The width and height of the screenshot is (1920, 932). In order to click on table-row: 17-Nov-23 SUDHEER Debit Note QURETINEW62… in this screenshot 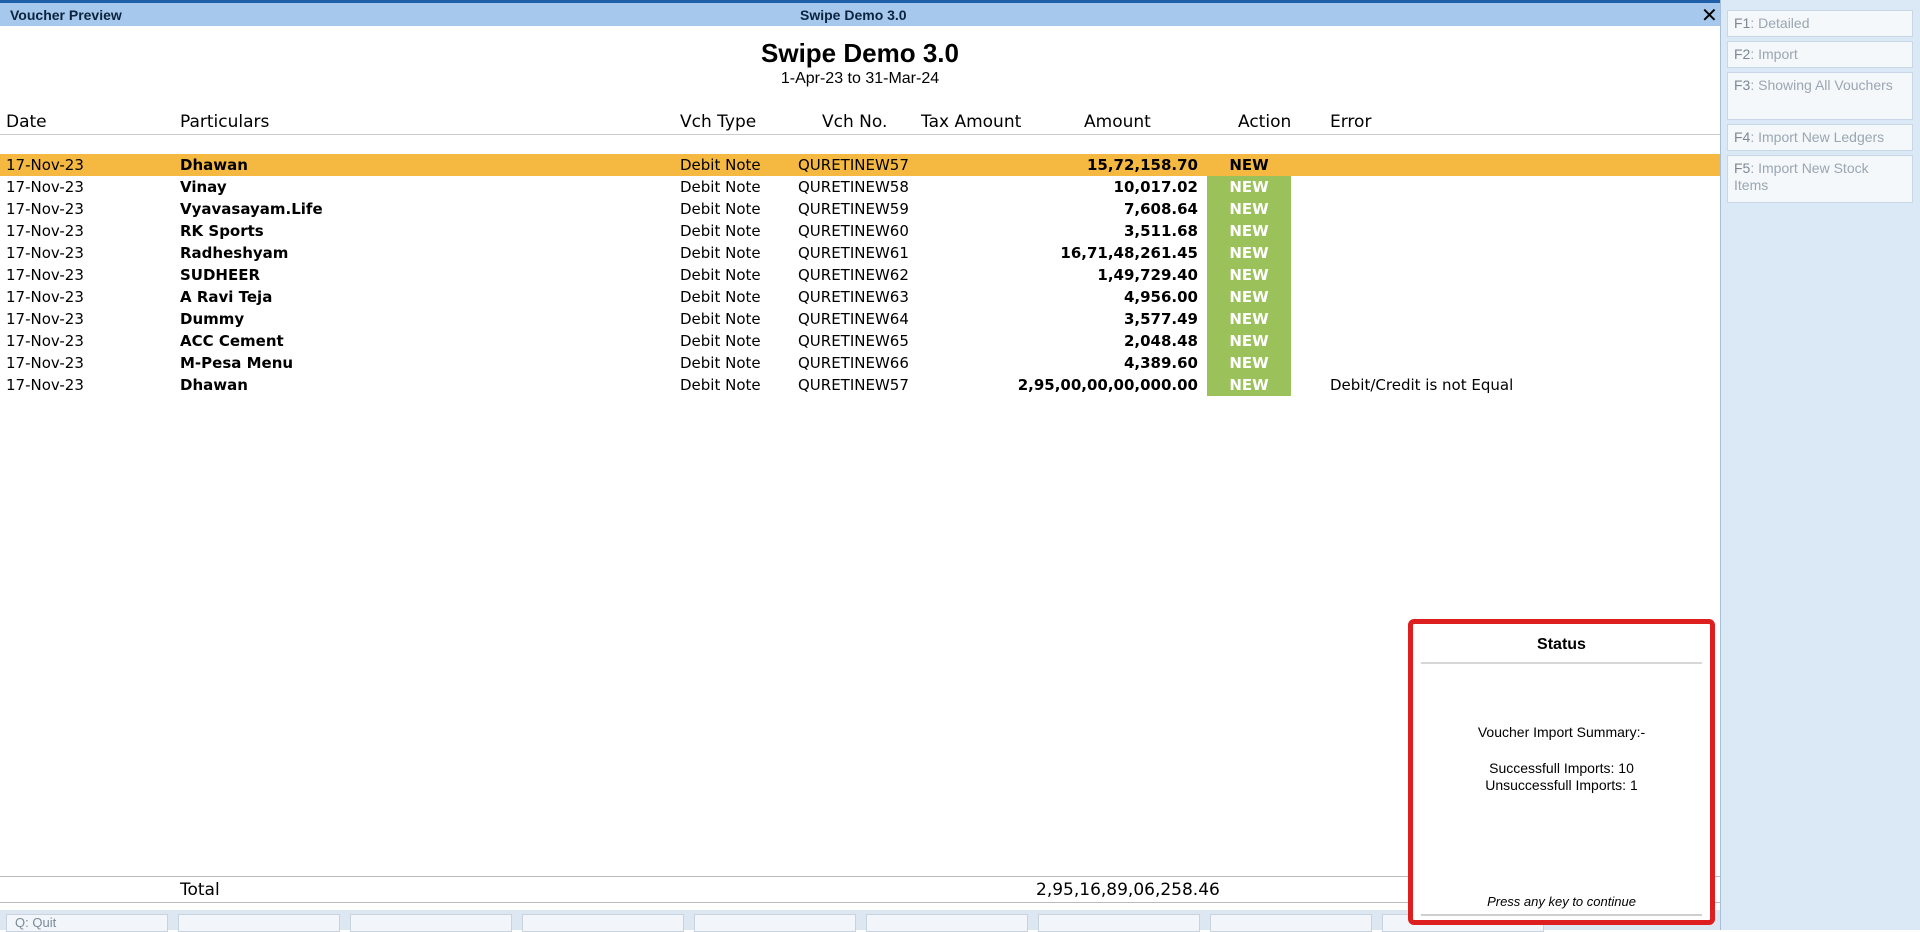, I will do `click(860, 275)`.